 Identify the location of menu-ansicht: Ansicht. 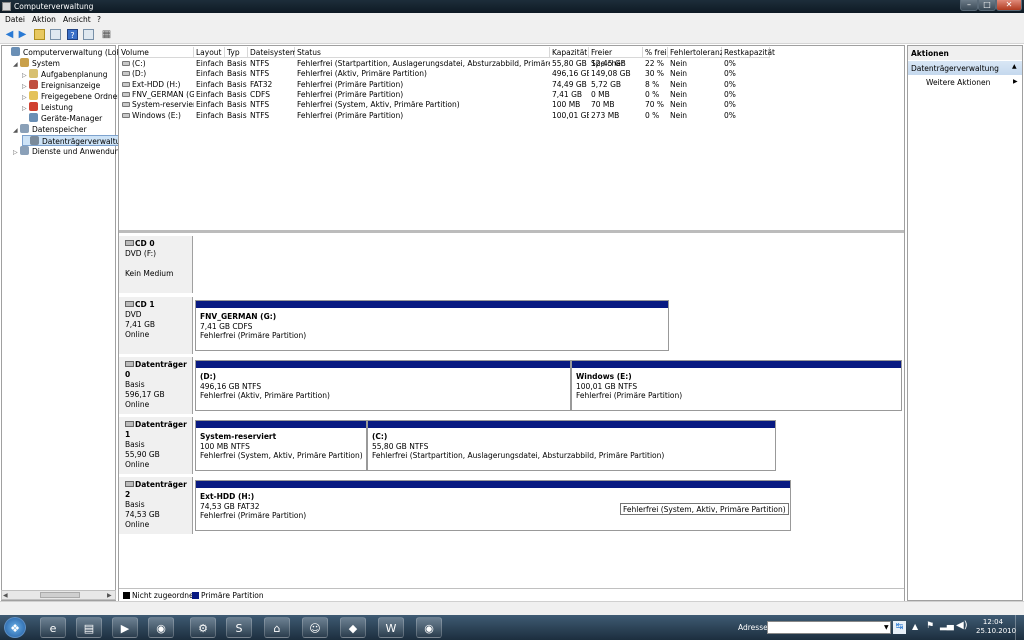
(77, 19).